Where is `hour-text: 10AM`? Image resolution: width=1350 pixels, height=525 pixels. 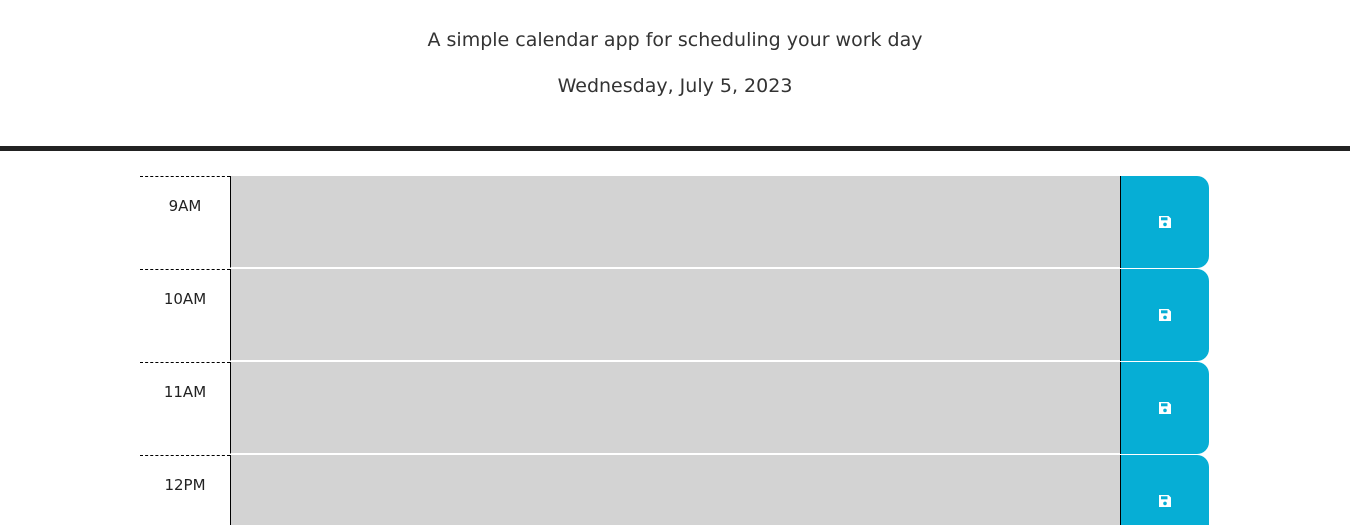
hour-text: 10AM is located at coordinates (185, 299).